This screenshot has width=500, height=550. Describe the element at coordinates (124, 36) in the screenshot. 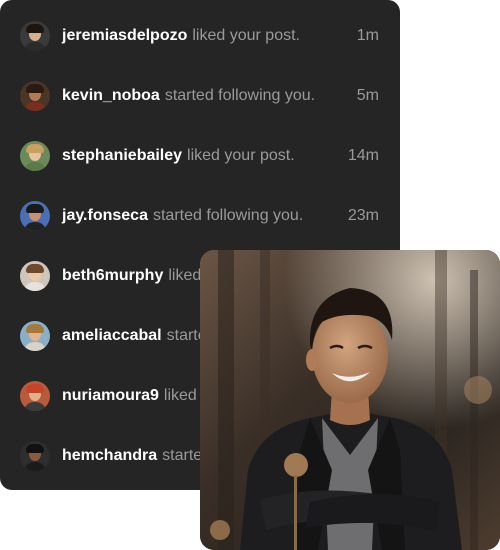

I see `notification-username: jeremiasdelpozo` at that location.